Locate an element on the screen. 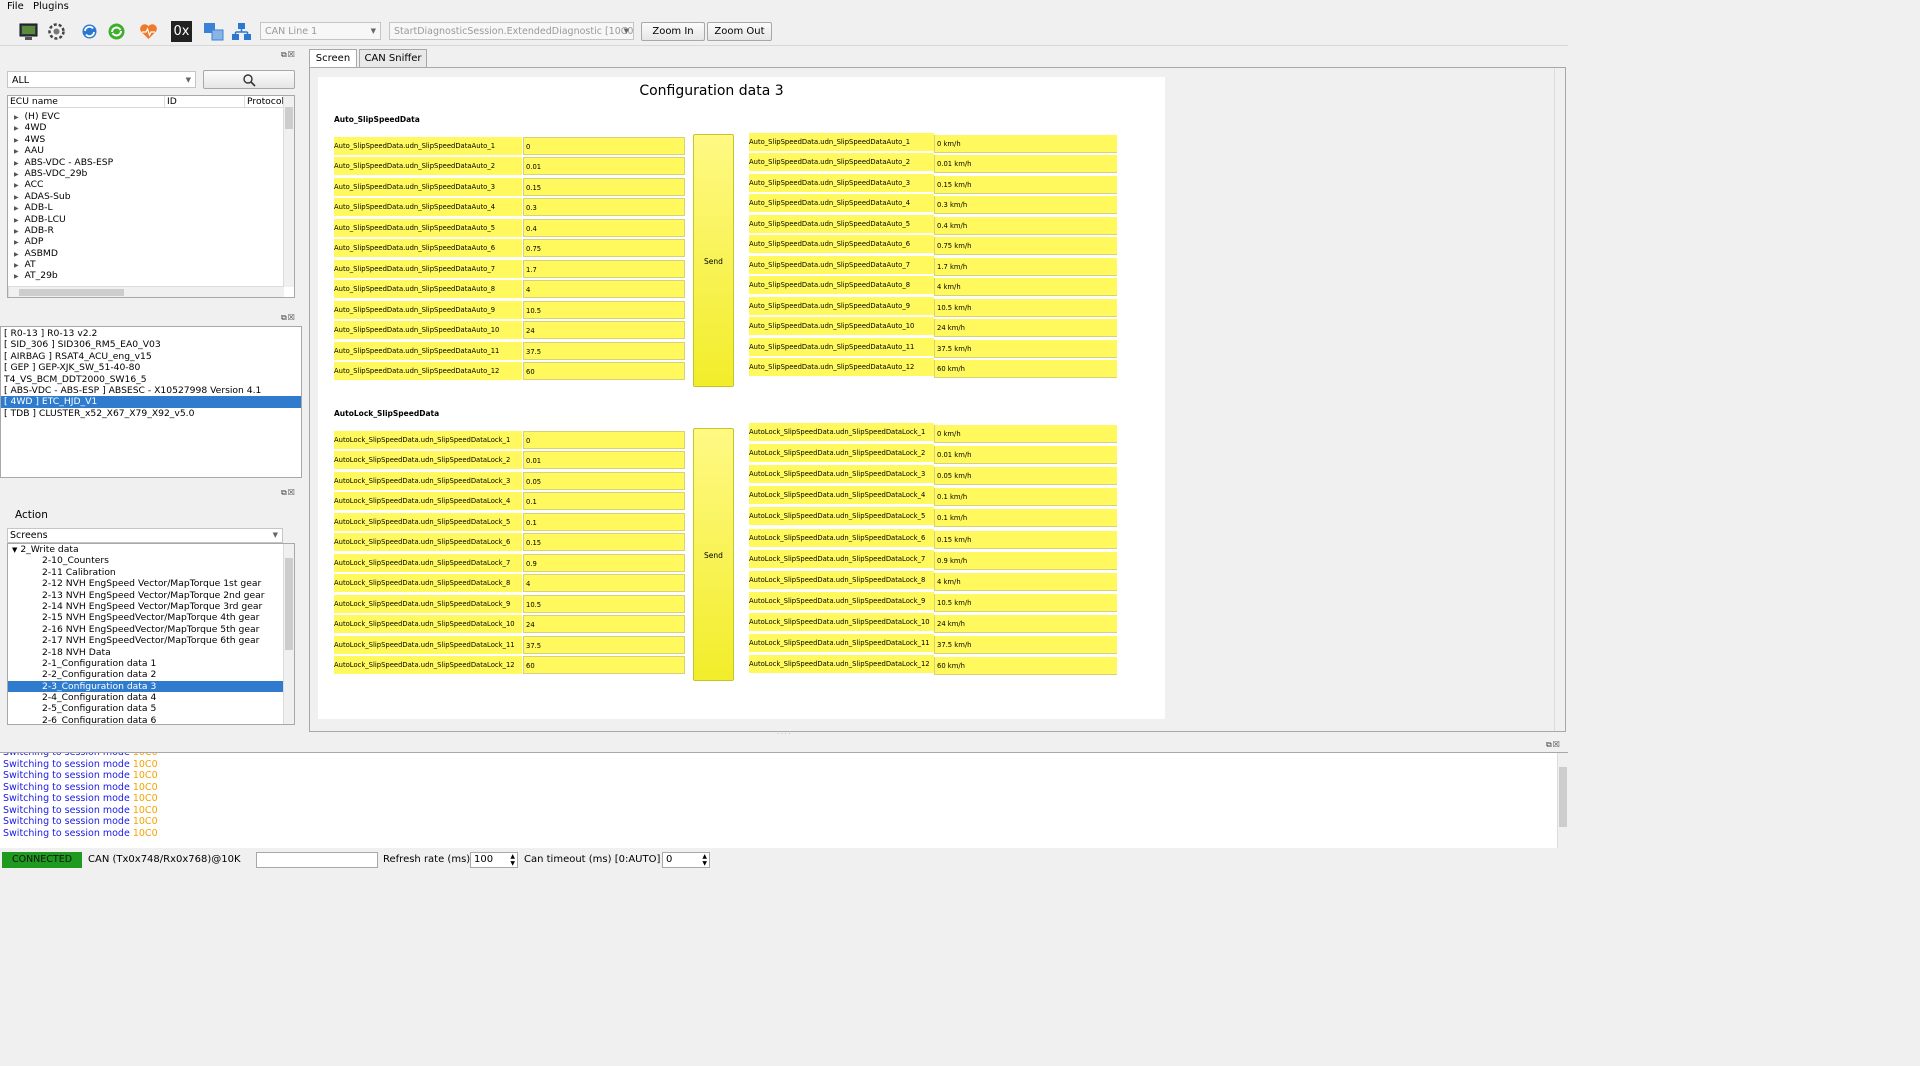 This screenshot has width=1920, height=1066. tab-screen: Screen is located at coordinates (333, 58).